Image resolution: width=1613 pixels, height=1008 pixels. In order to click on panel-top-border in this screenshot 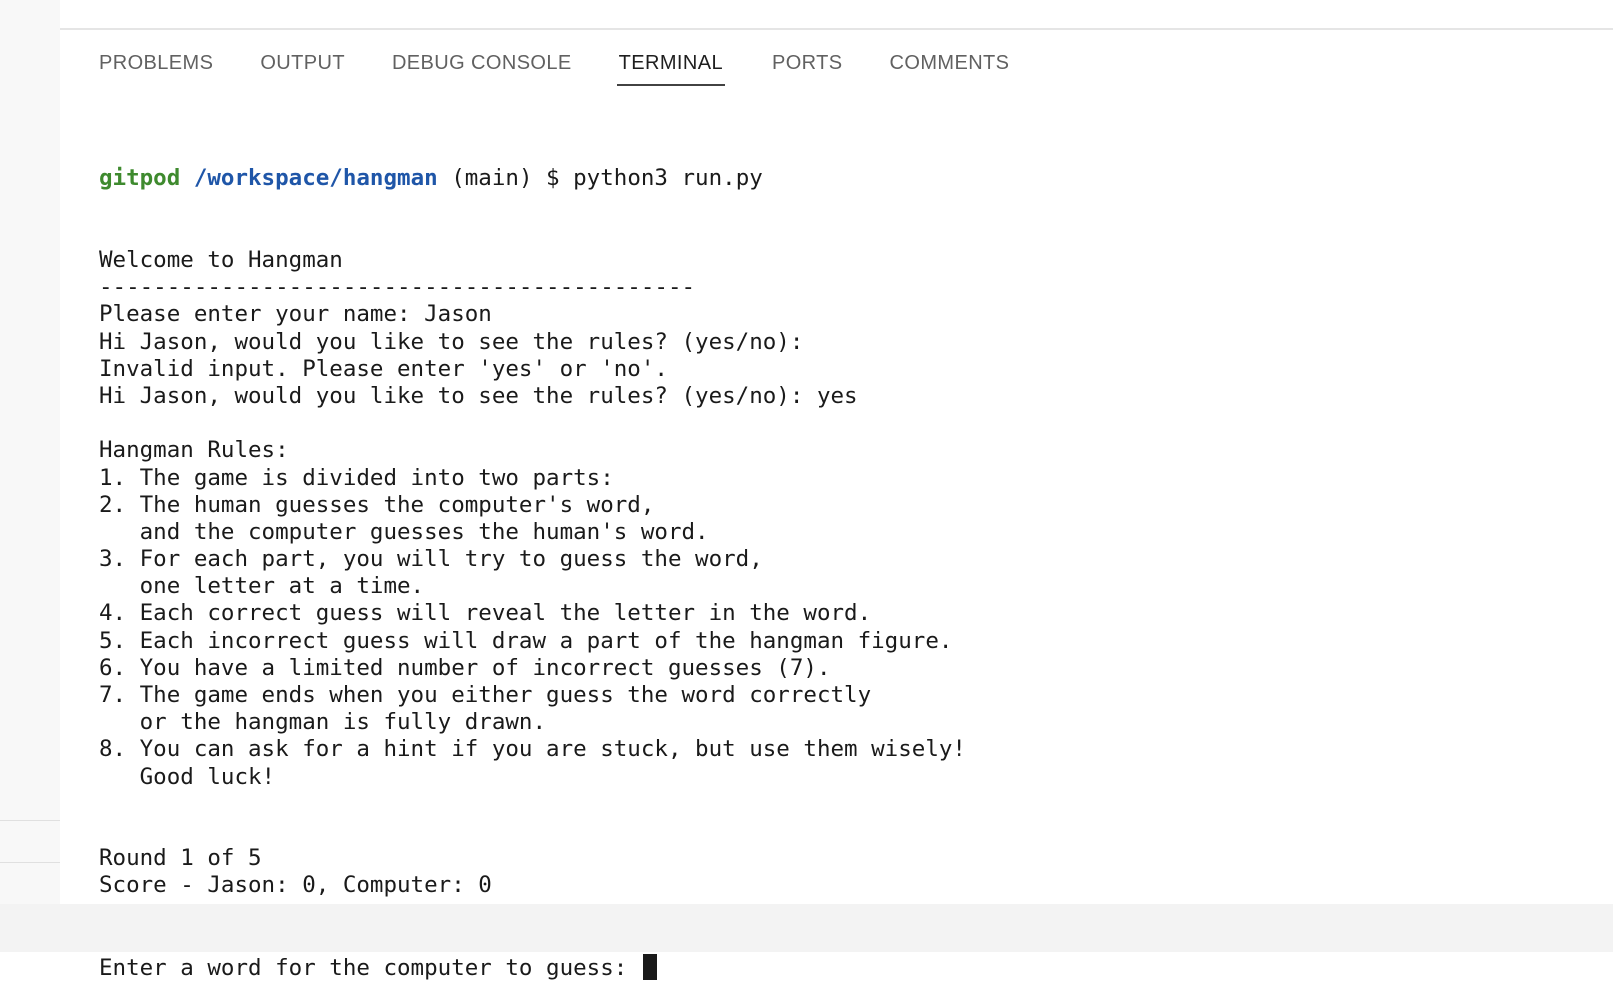, I will do `click(836, 29)`.